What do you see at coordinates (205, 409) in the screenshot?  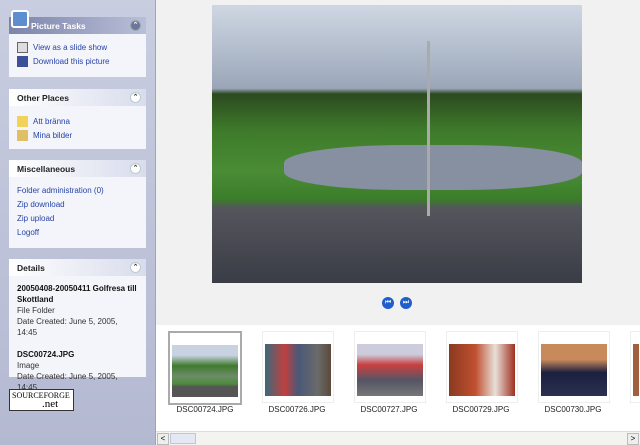 I see `thumbnail-caption: DSC00724.JPG` at bounding box center [205, 409].